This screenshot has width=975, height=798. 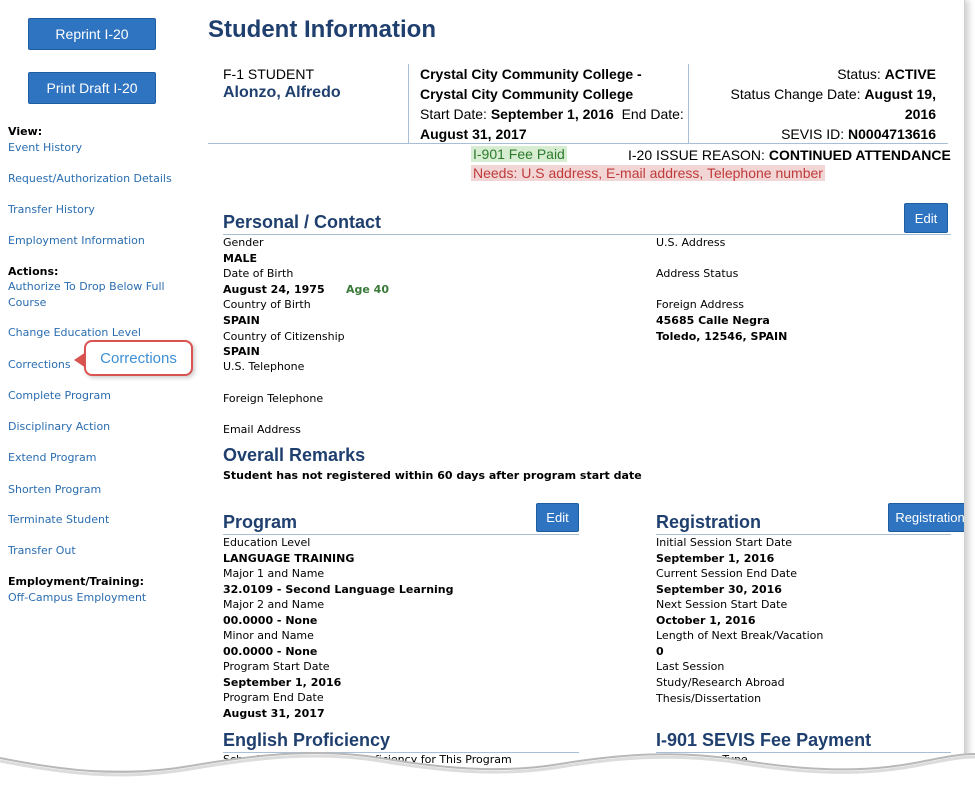 What do you see at coordinates (241, 351) in the screenshot?
I see `country-of-citizenship-value: SPAIN` at bounding box center [241, 351].